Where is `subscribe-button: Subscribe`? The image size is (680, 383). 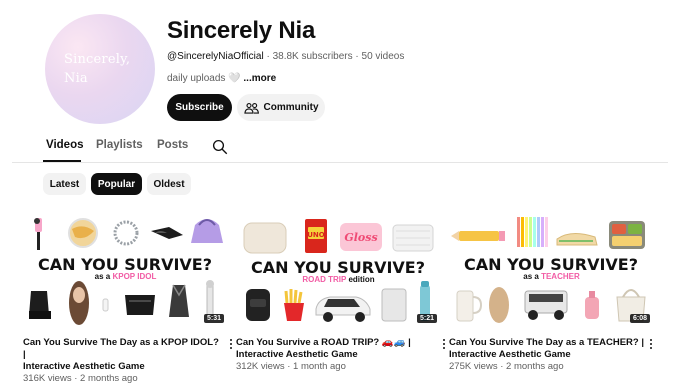
subscribe-button: Subscribe is located at coordinates (199, 107).